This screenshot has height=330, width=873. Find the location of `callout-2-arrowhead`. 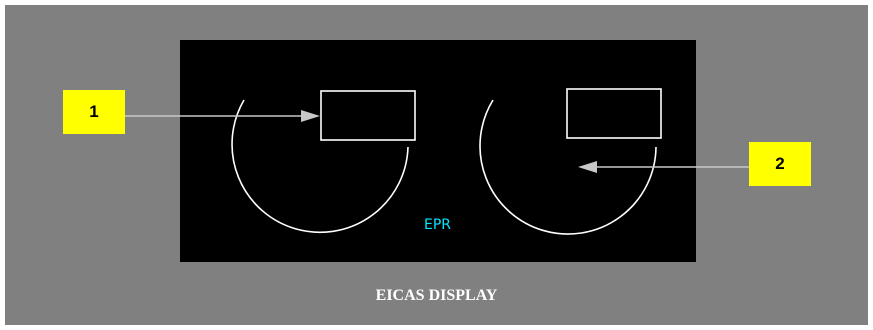

callout-2-arrowhead is located at coordinates (587, 167).